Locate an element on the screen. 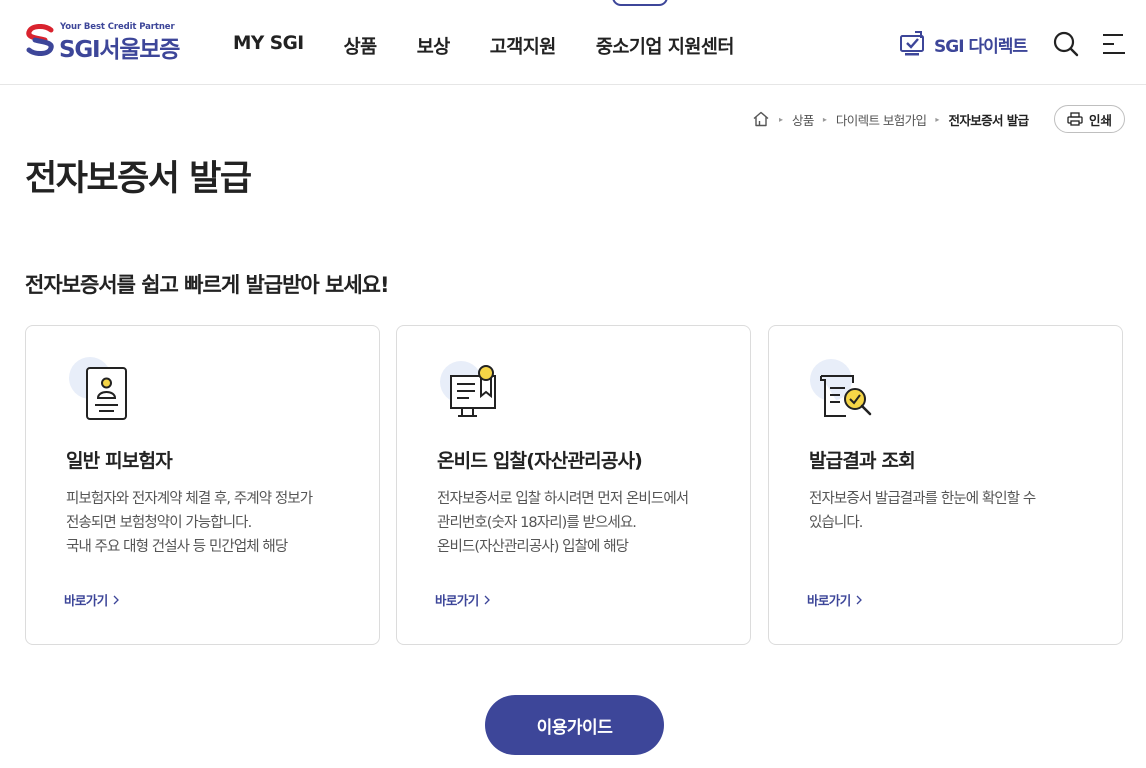 The image size is (1146, 768). card-issue-result: 발급결과 조회 전자보증서 발급결과를 한눈에 확인할 수 있습니다. 바로가기 is located at coordinates (945, 485).